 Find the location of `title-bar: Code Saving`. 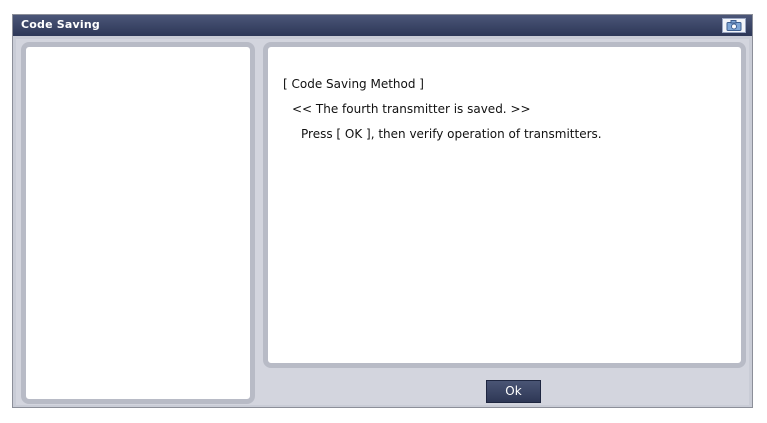

title-bar: Code Saving is located at coordinates (382, 25).